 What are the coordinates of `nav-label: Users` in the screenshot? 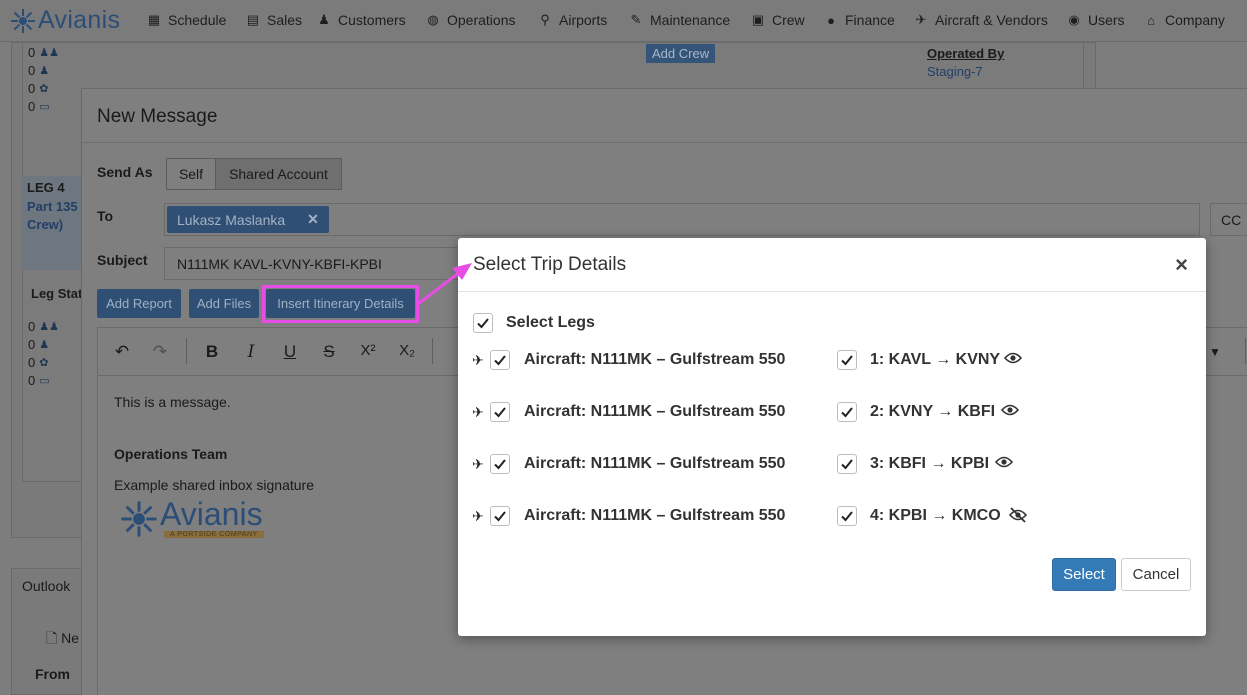 It's located at (1106, 20).